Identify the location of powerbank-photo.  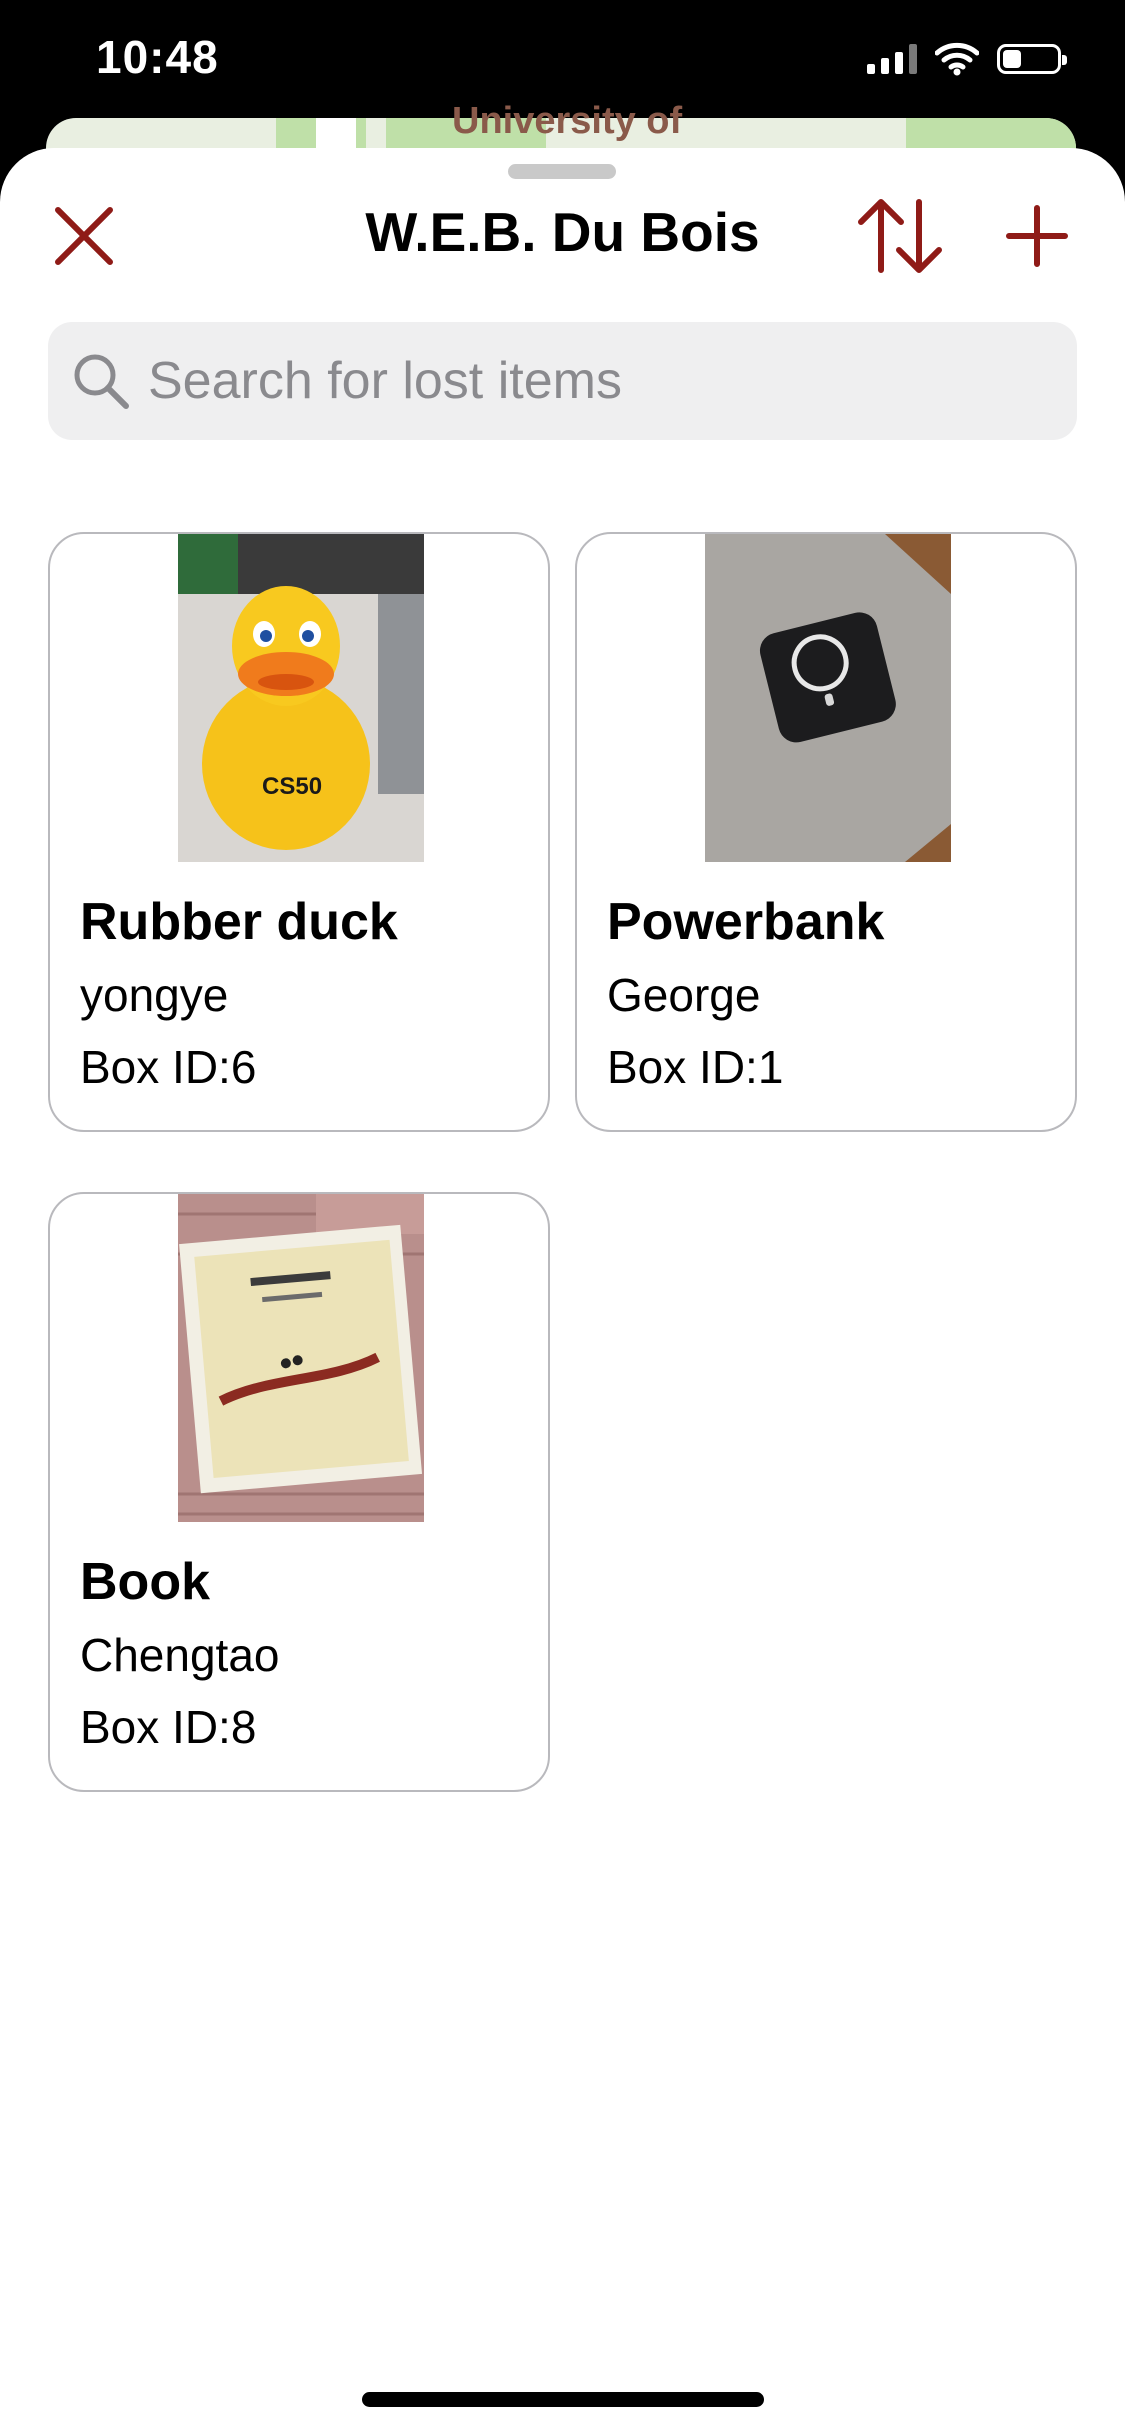
(828, 698).